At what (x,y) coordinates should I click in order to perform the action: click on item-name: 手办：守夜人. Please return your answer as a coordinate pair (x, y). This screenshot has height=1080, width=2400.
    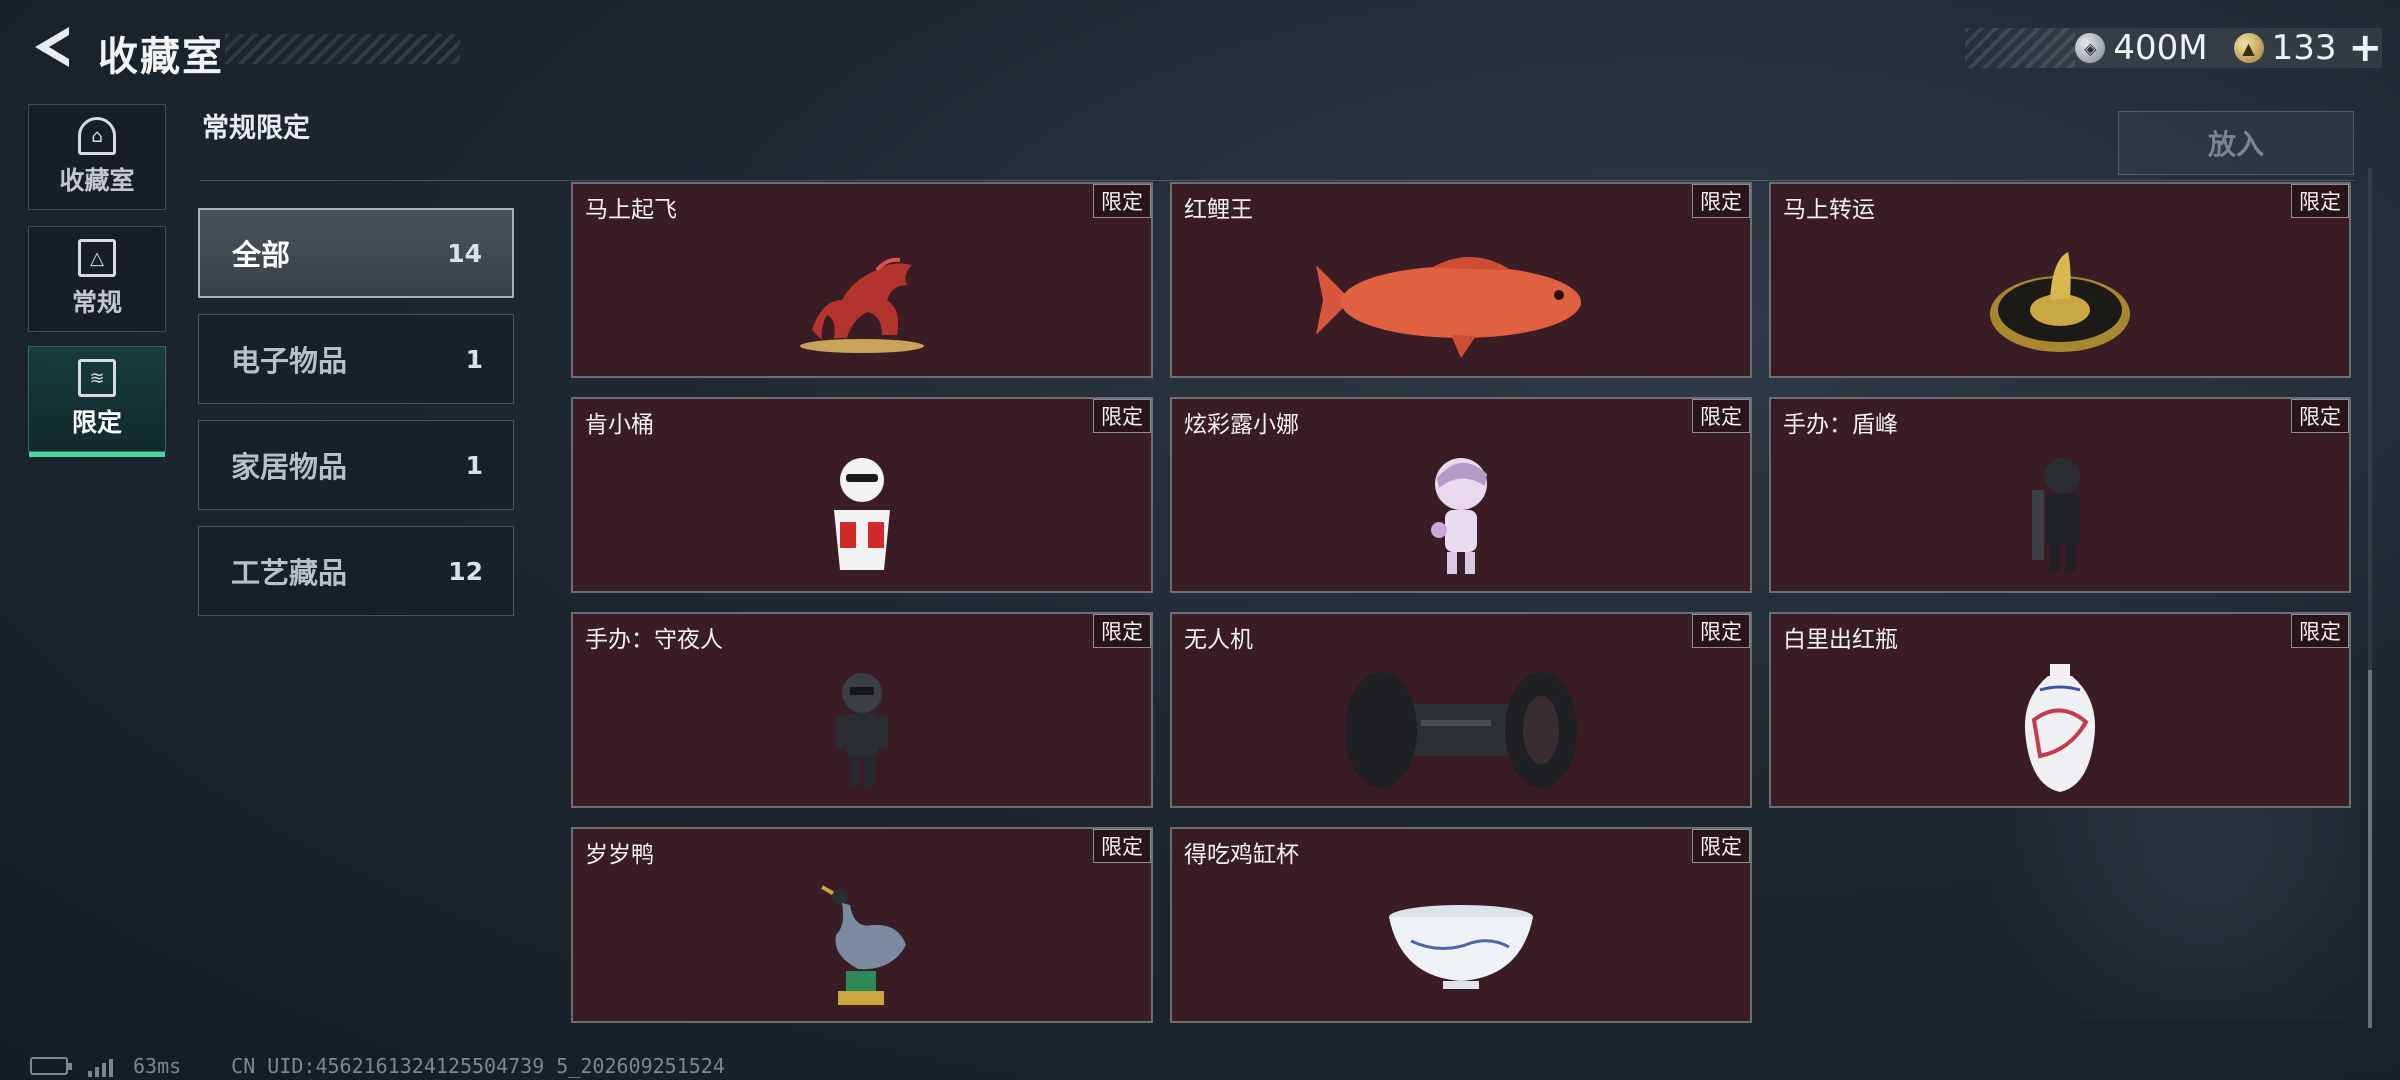
    Looking at the image, I should click on (654, 640).